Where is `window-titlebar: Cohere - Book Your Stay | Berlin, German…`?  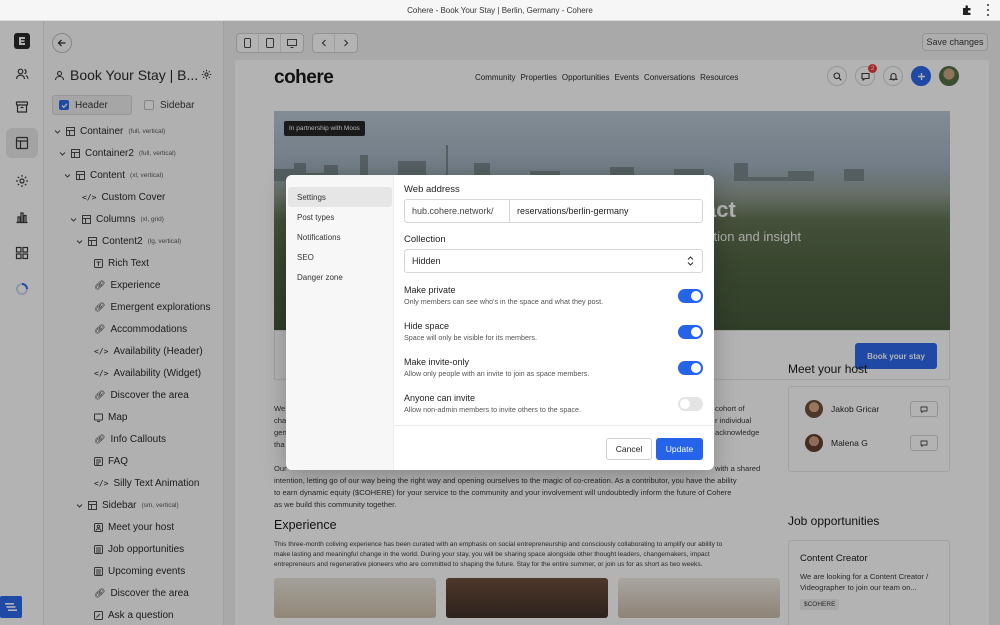
window-titlebar: Cohere - Book Your Stay | Berlin, German… is located at coordinates (500, 10).